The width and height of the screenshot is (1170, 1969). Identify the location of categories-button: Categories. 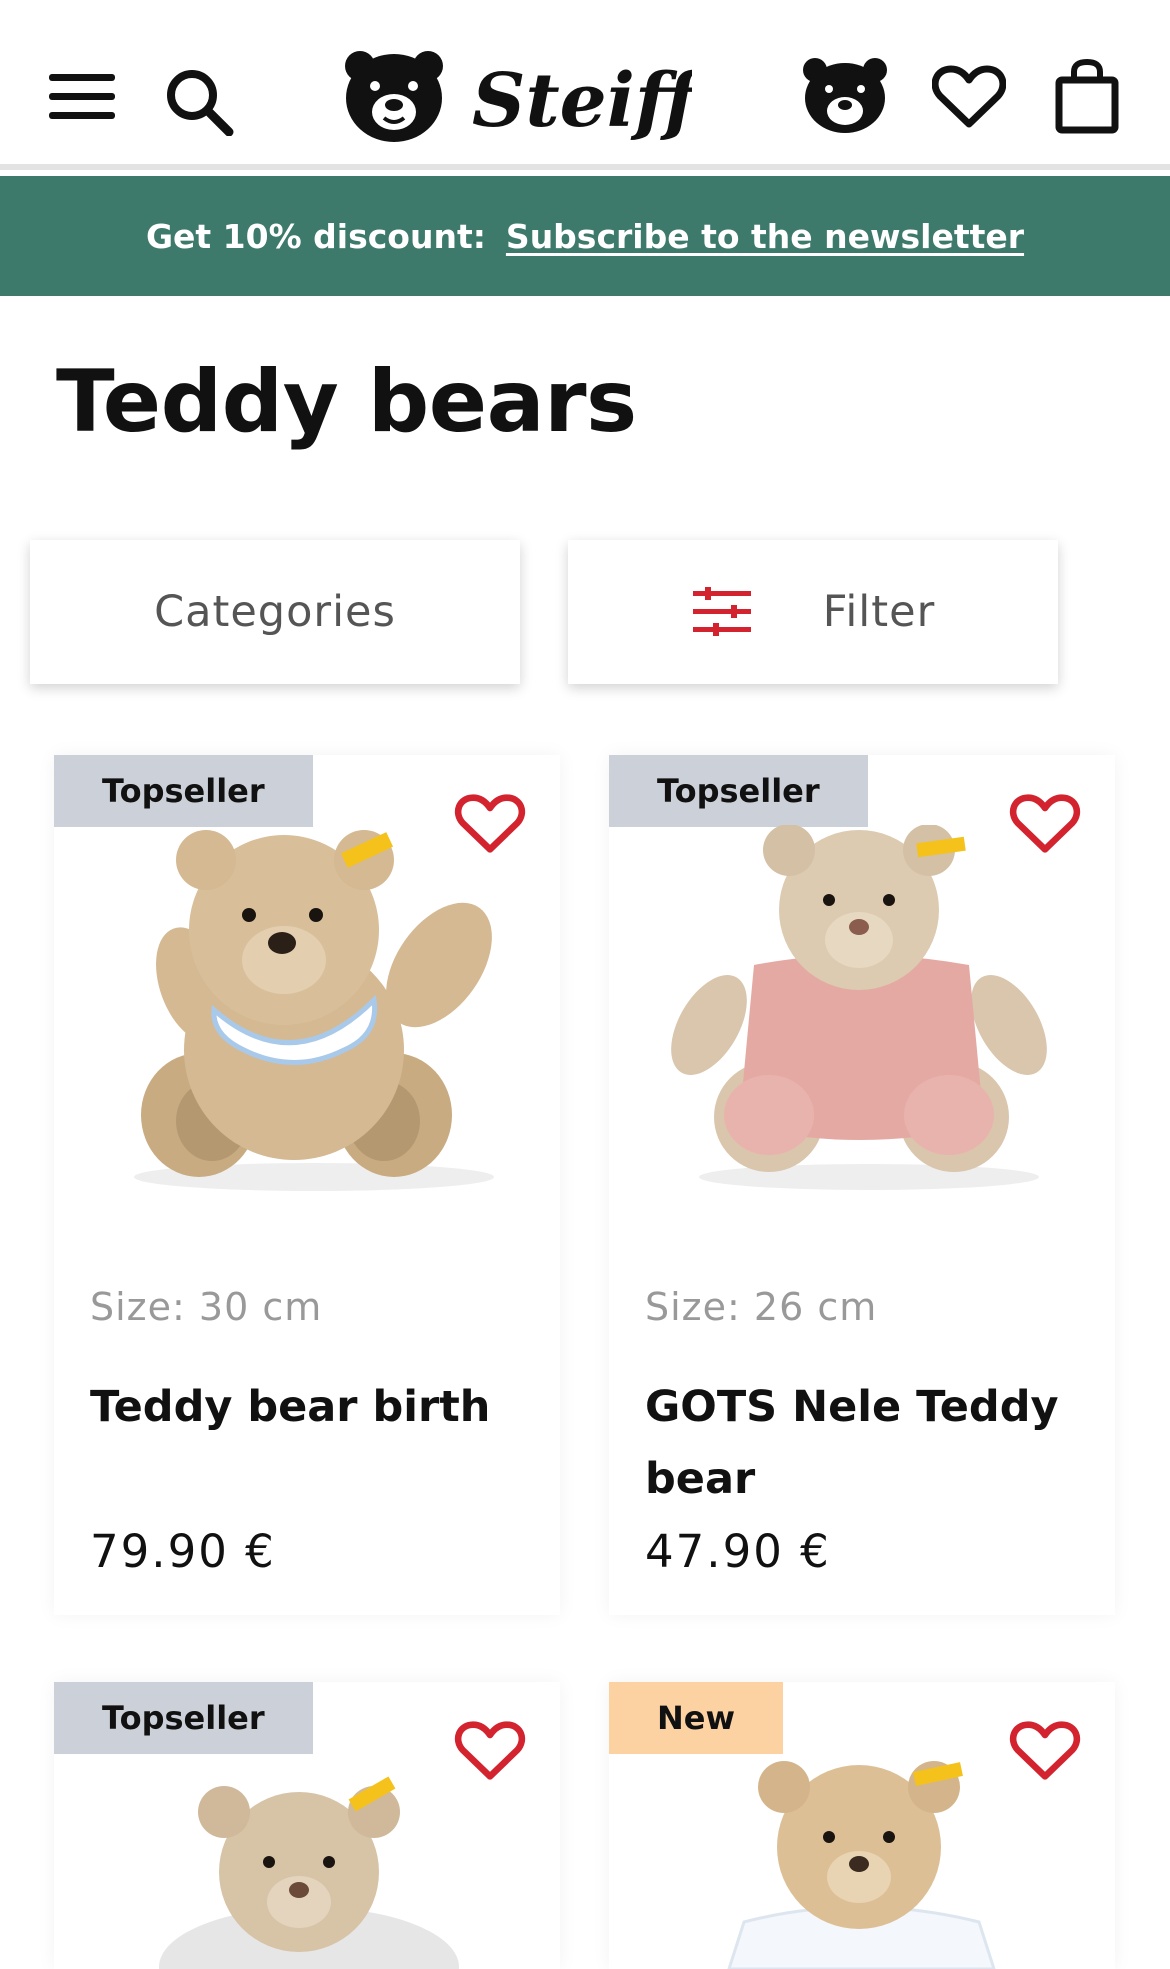
(275, 612).